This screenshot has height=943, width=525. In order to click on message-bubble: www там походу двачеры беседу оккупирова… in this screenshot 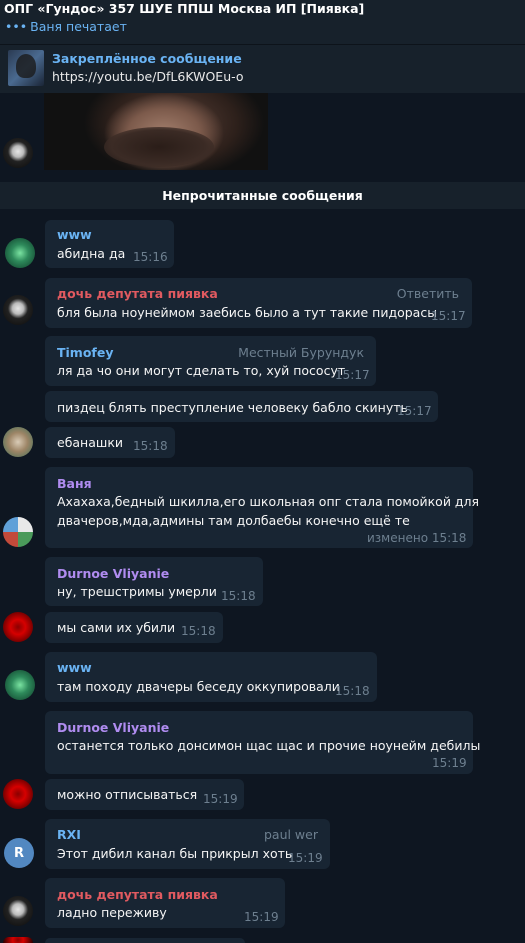, I will do `click(211, 677)`.